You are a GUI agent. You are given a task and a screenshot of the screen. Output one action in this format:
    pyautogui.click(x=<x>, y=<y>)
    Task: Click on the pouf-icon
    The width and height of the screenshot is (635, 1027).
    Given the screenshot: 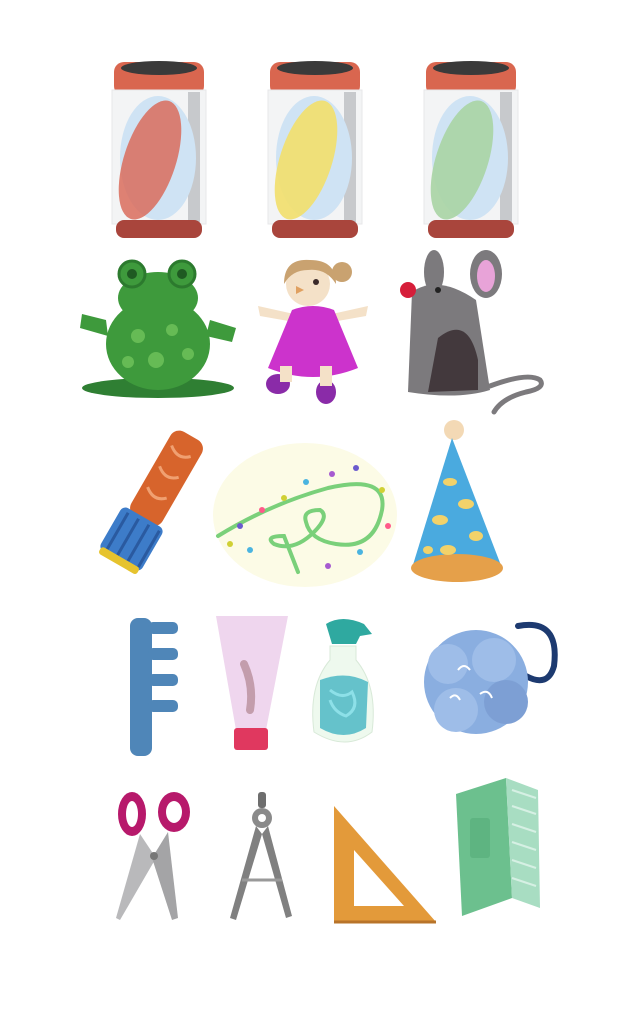 What is the action you would take?
    pyautogui.click(x=491, y=677)
    